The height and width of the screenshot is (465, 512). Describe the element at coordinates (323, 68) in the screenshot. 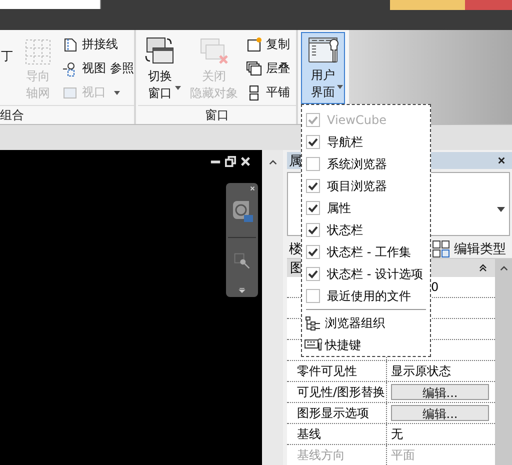

I see `tool-button: 用户 界面` at that location.